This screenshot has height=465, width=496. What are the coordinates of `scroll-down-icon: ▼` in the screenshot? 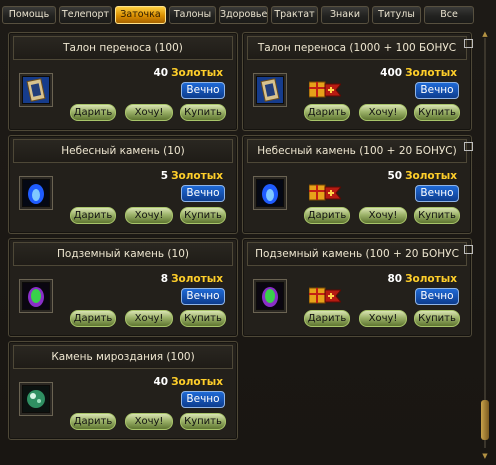 It's located at (485, 456).